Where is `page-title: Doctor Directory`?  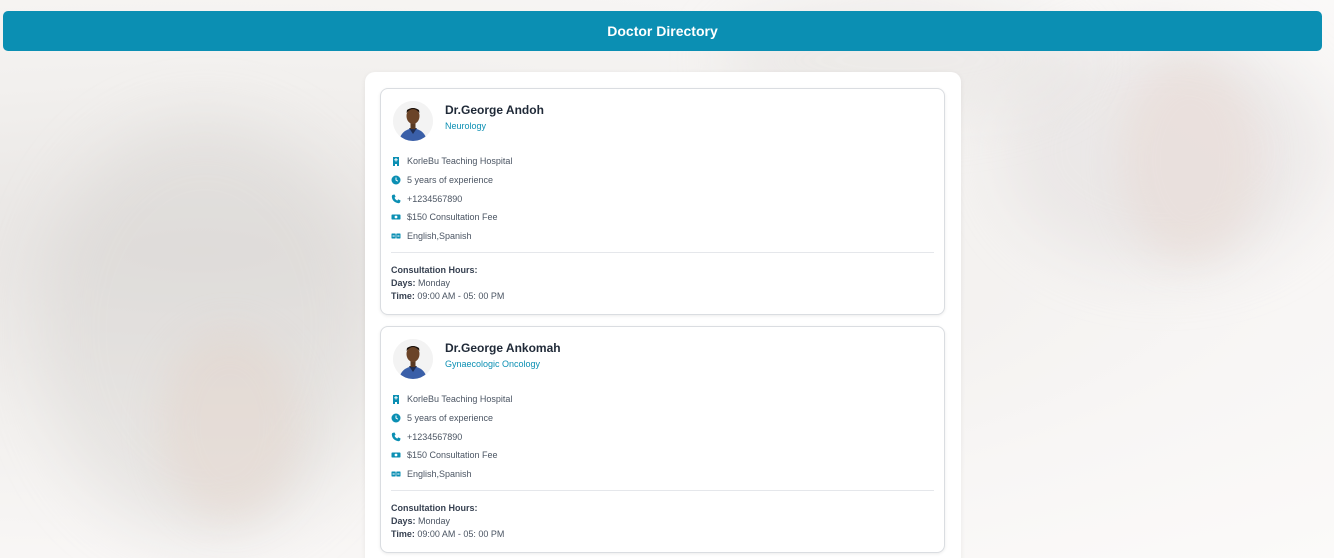 page-title: Doctor Directory is located at coordinates (662, 31).